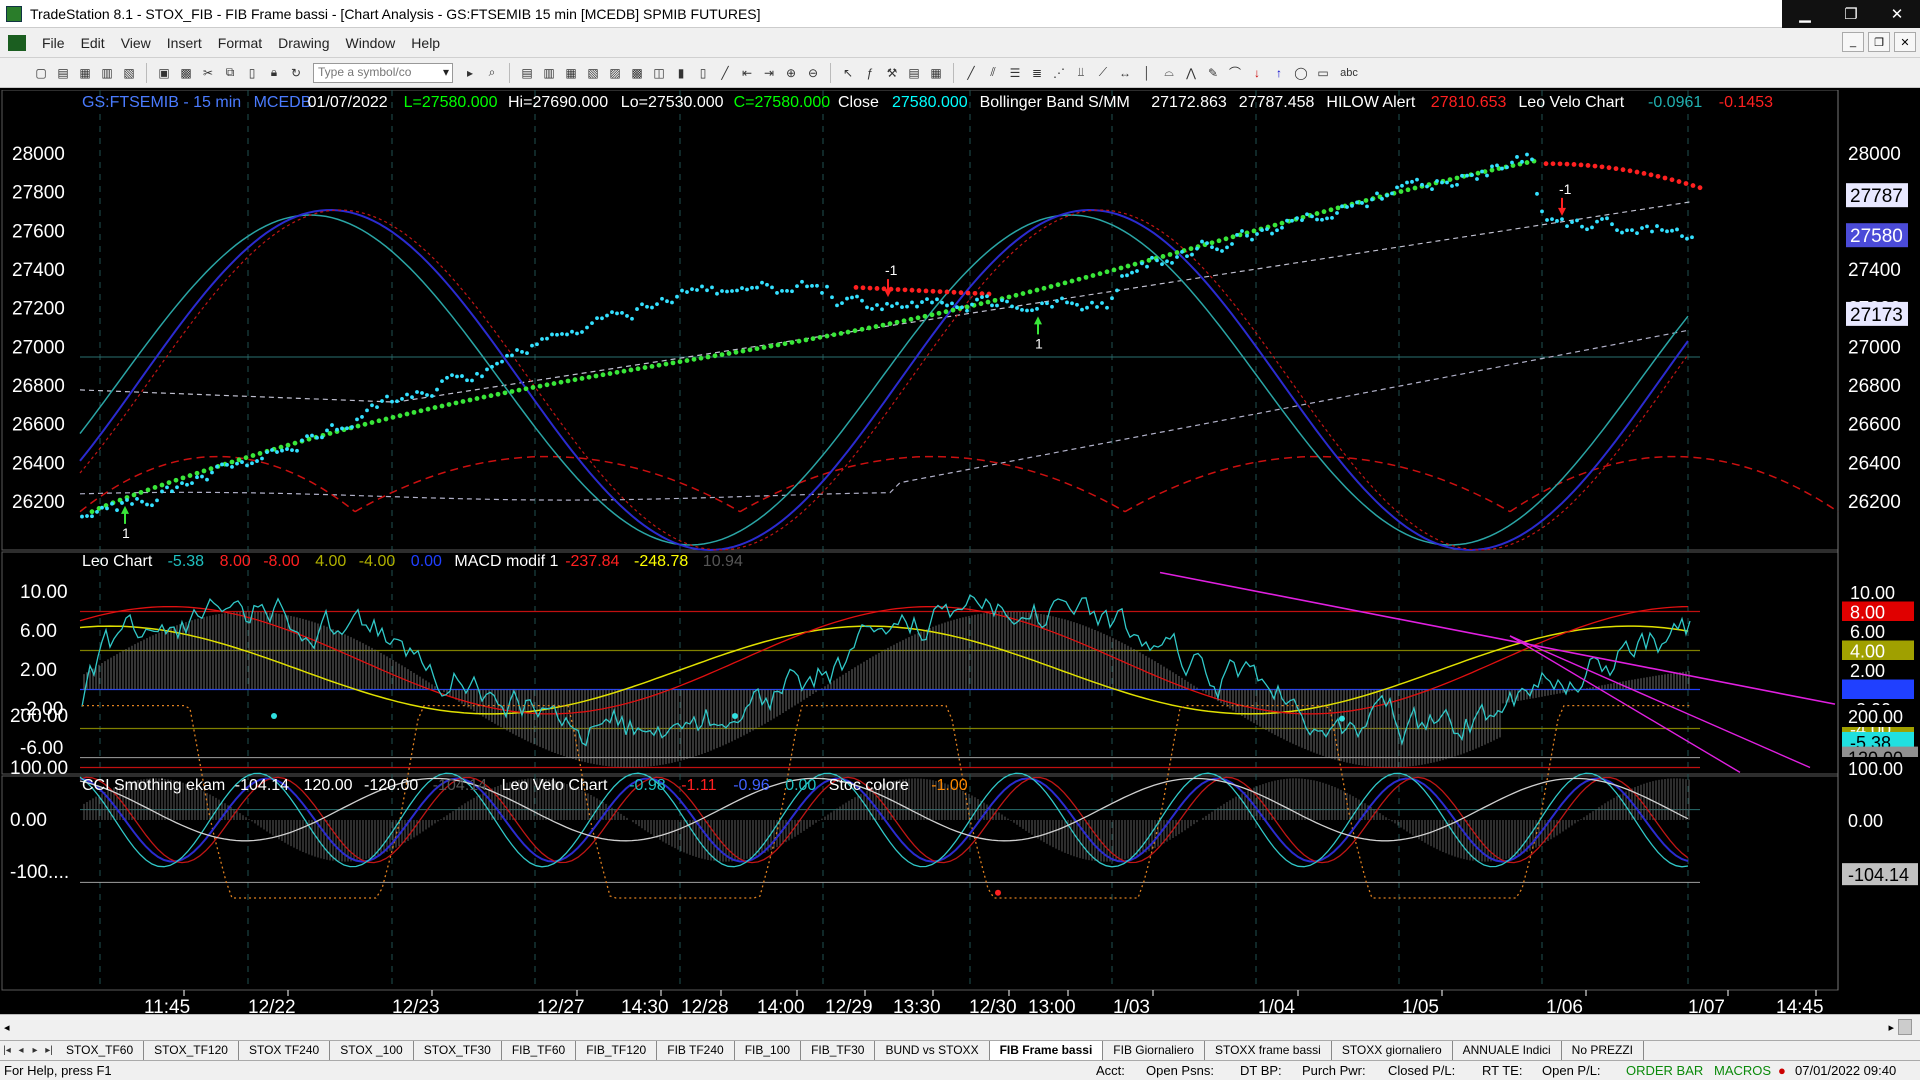  I want to click on fib-fan-icon: ⋰, so click(1059, 73).